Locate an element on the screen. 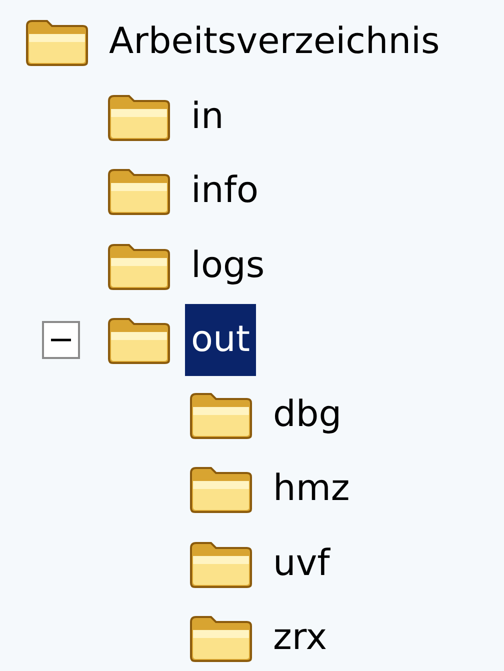 Image resolution: width=504 pixels, height=671 pixels. tree-item: info is located at coordinates (225, 191).